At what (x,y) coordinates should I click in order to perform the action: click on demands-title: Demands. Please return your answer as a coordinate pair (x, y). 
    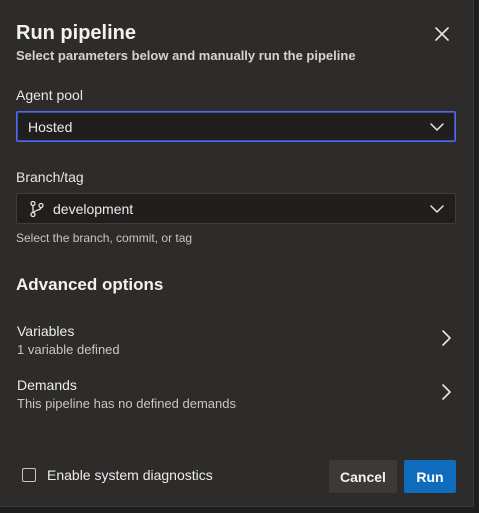
    Looking at the image, I should click on (47, 385).